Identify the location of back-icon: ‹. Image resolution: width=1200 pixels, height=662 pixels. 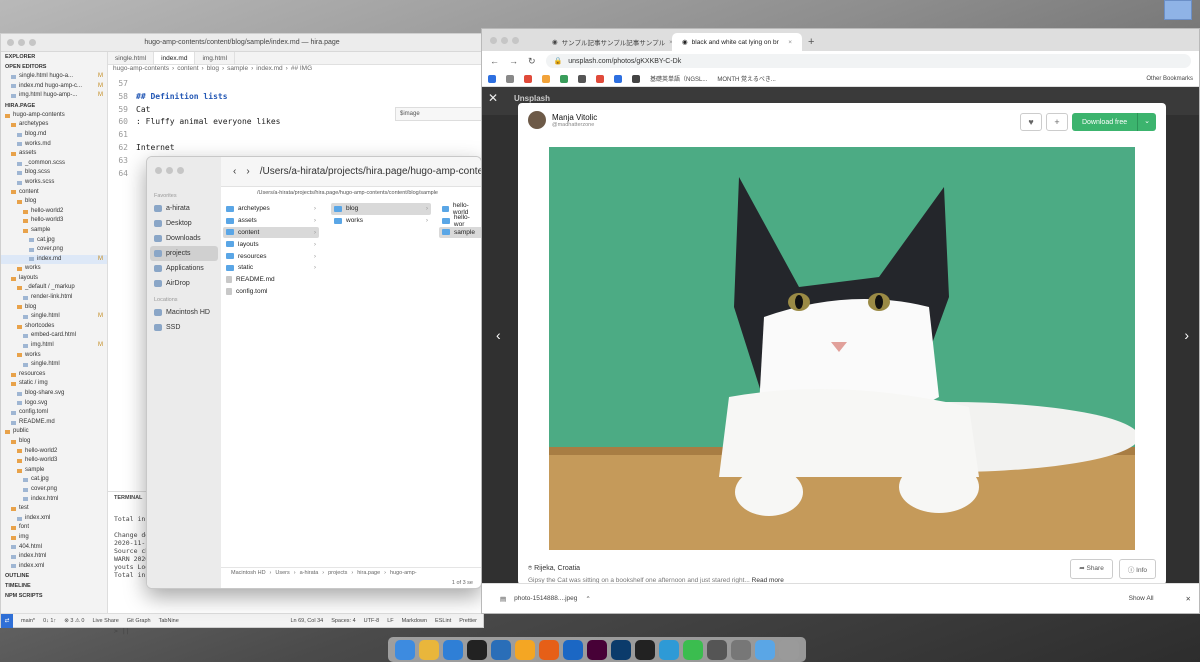
(234, 171).